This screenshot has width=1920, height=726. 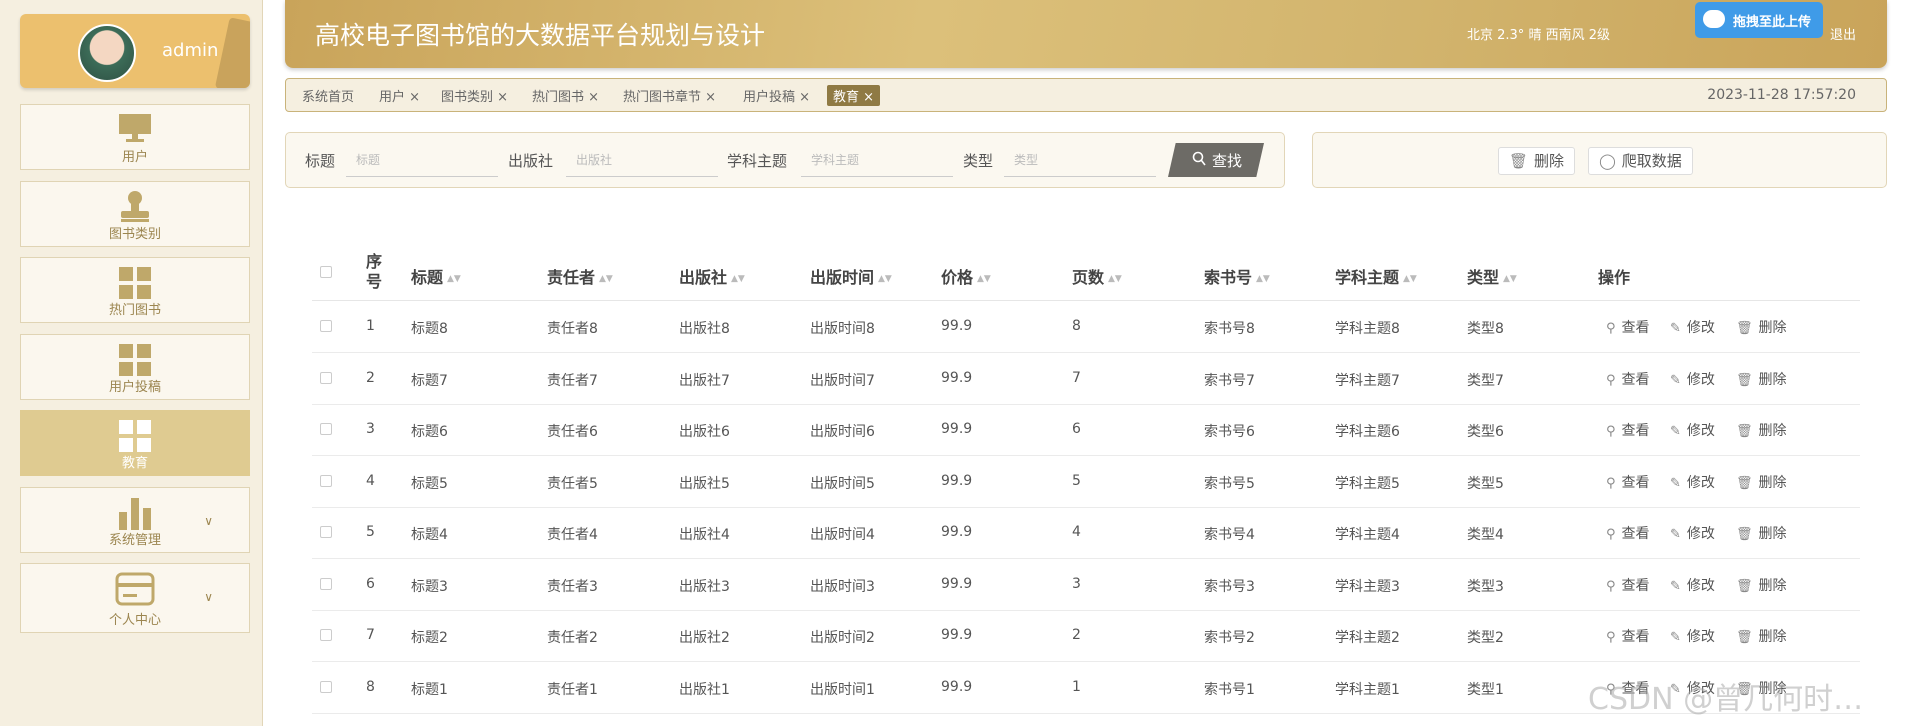 I want to click on tab-book-categories: 图书类别 ×, so click(x=474, y=95).